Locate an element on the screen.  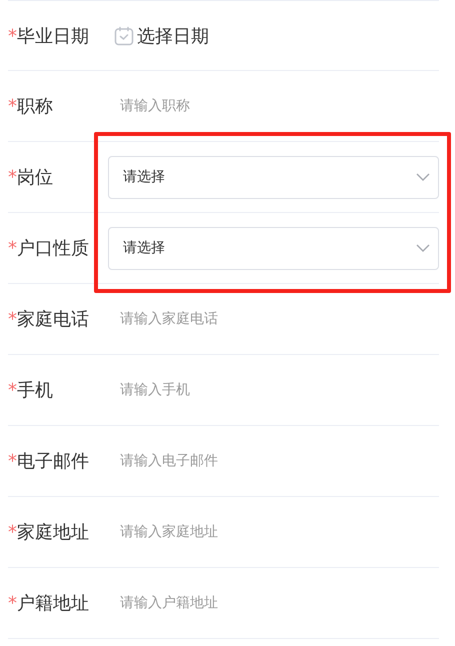
field-label: *家庭电话 is located at coordinates (49, 319).